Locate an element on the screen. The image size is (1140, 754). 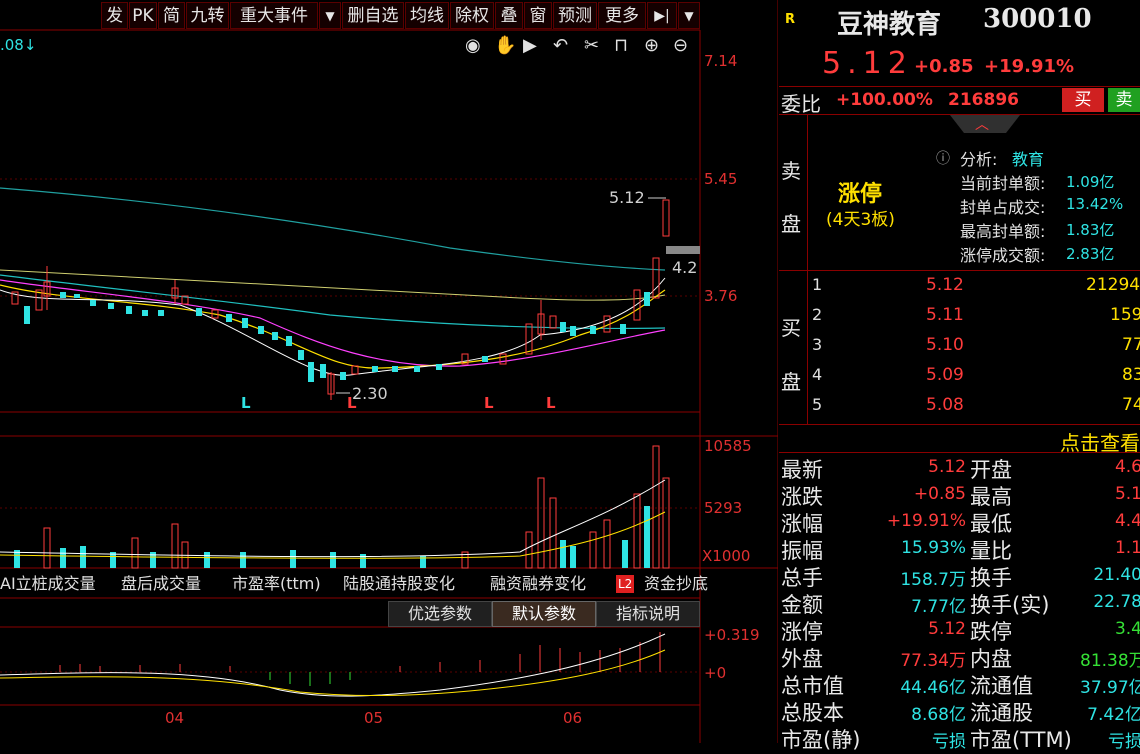
quote-value: 77.34万 is located at coordinates (933, 661).